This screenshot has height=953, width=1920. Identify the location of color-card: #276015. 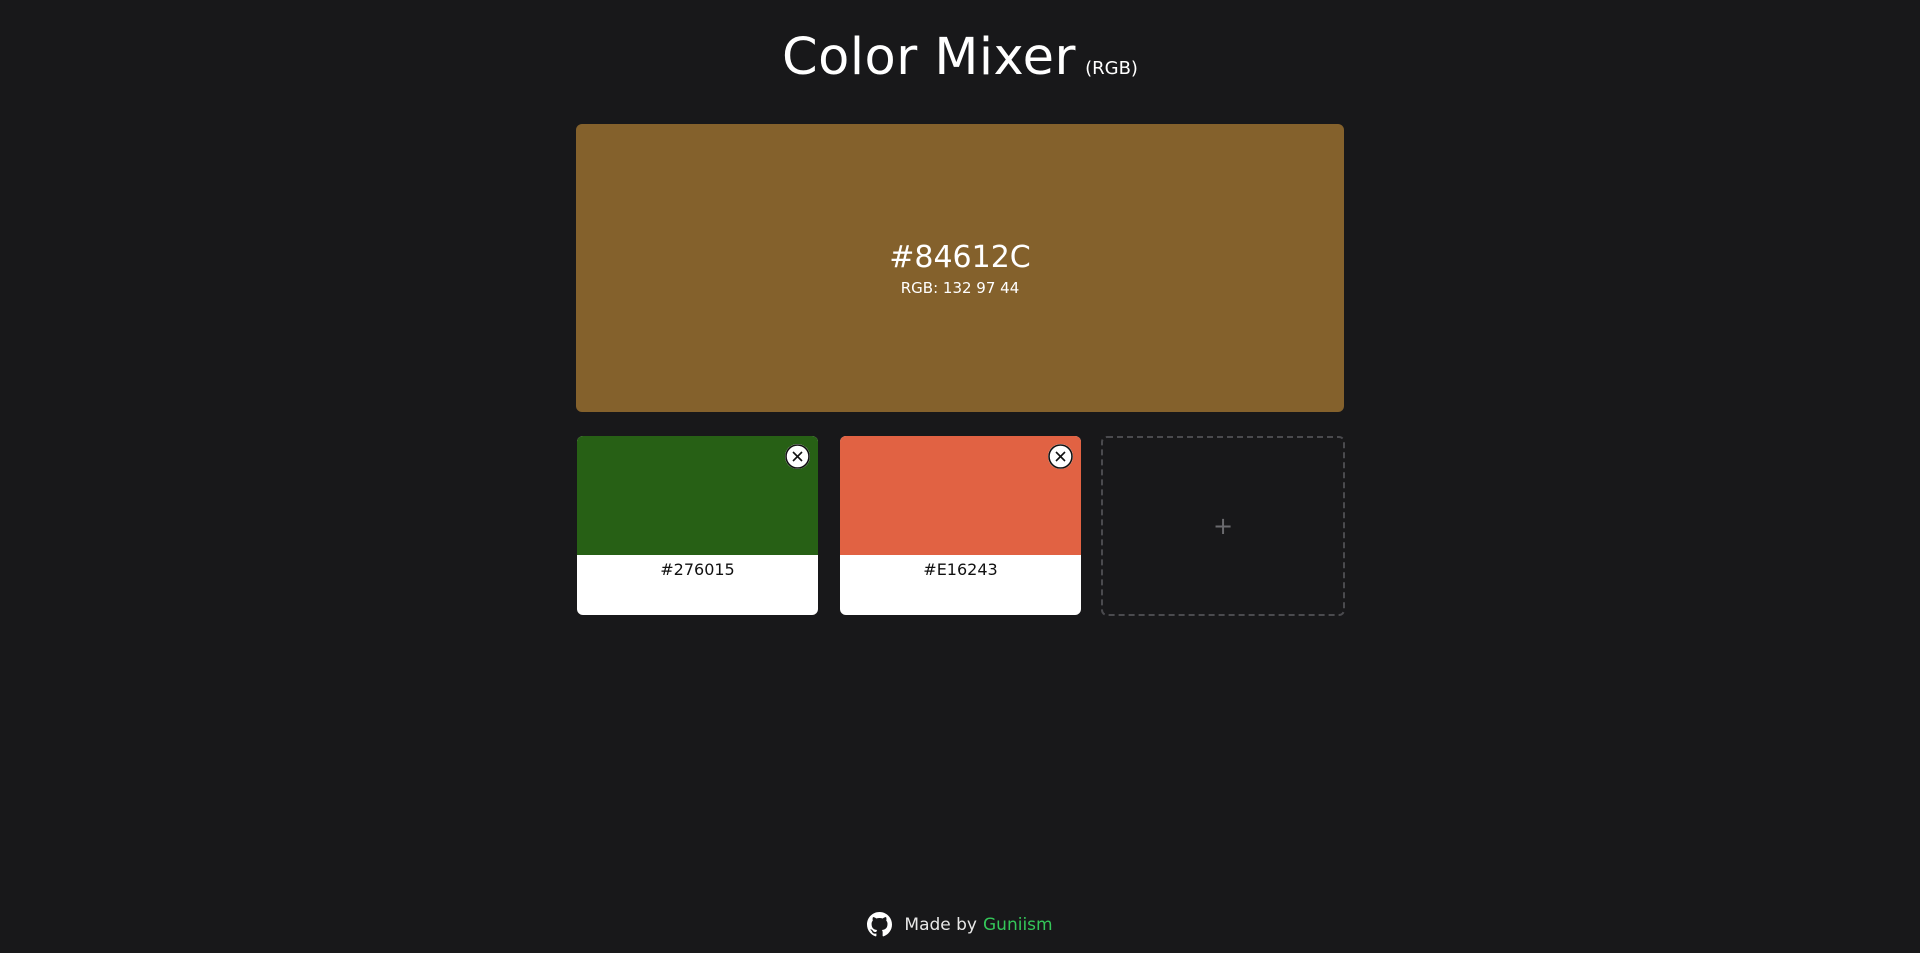
(697, 525).